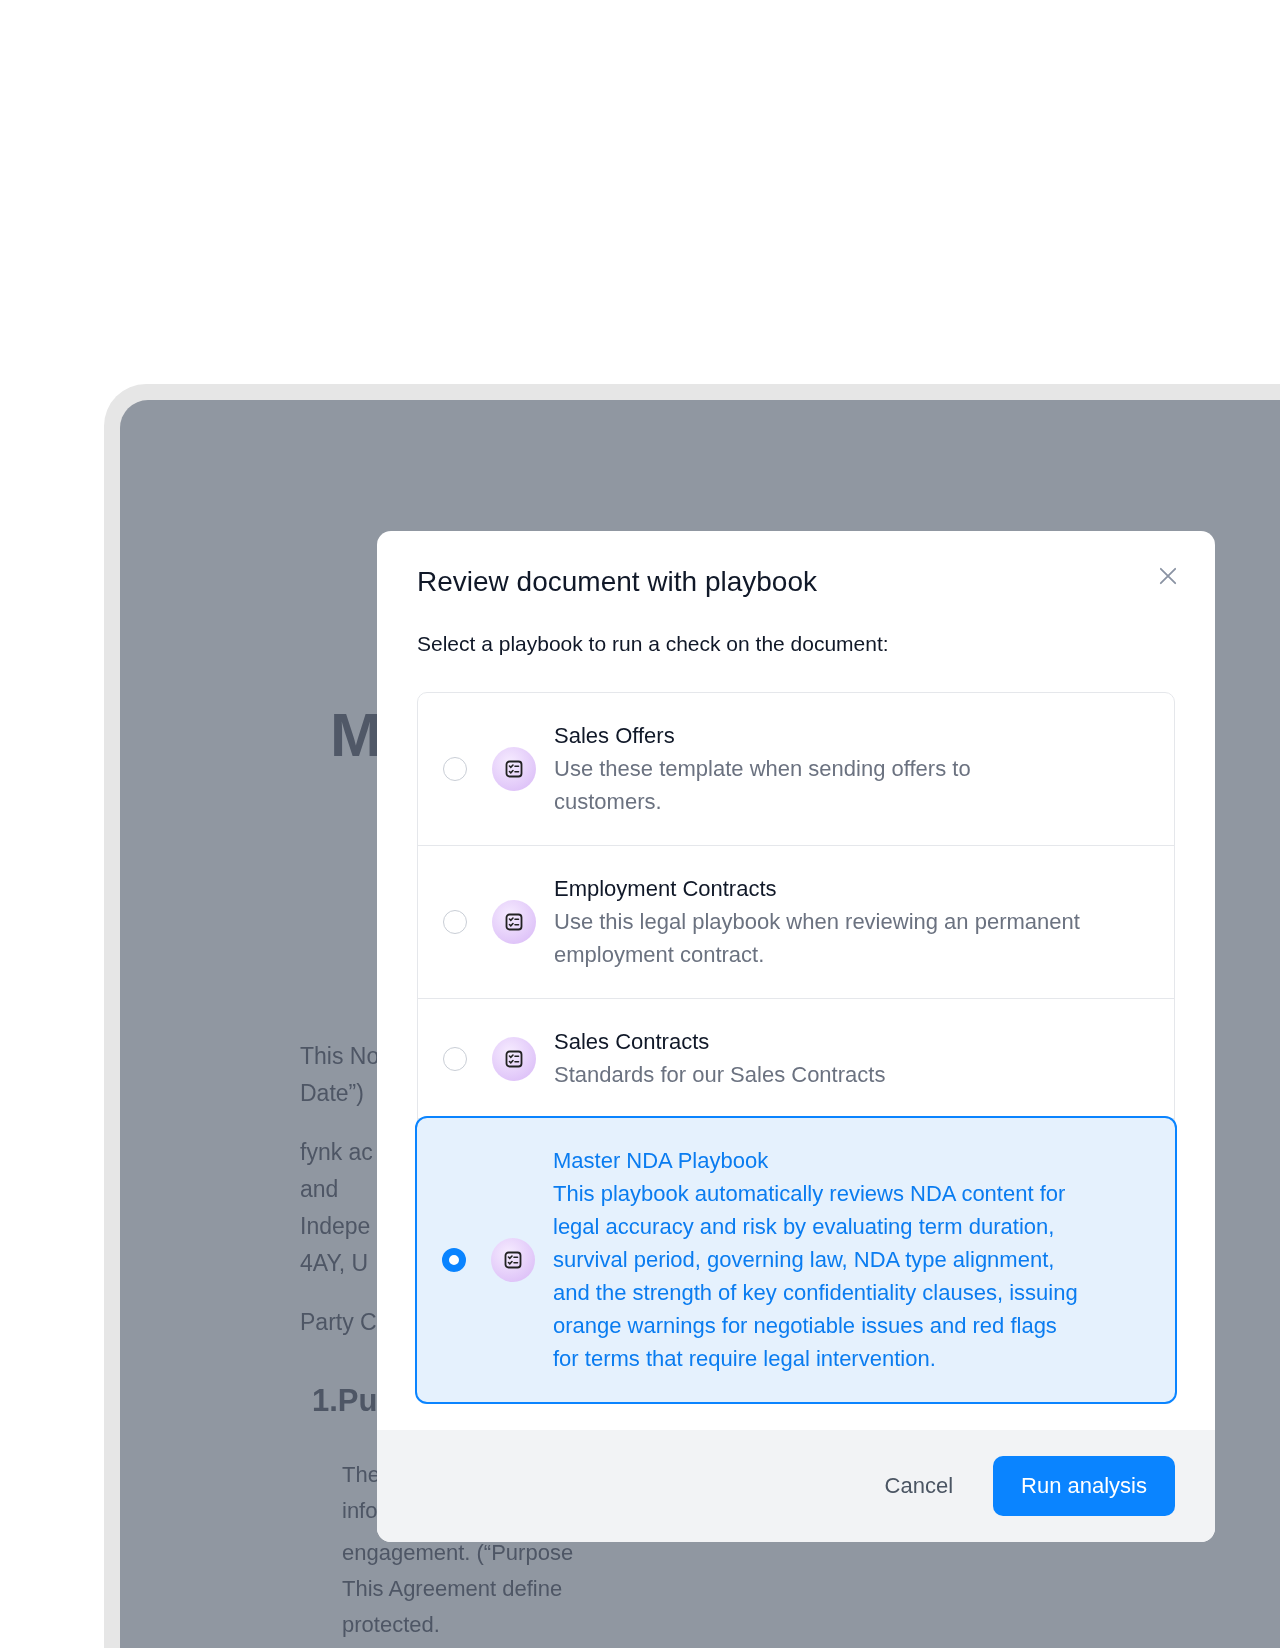  What do you see at coordinates (615, 736) in the screenshot?
I see `option-title: Sales Offers` at bounding box center [615, 736].